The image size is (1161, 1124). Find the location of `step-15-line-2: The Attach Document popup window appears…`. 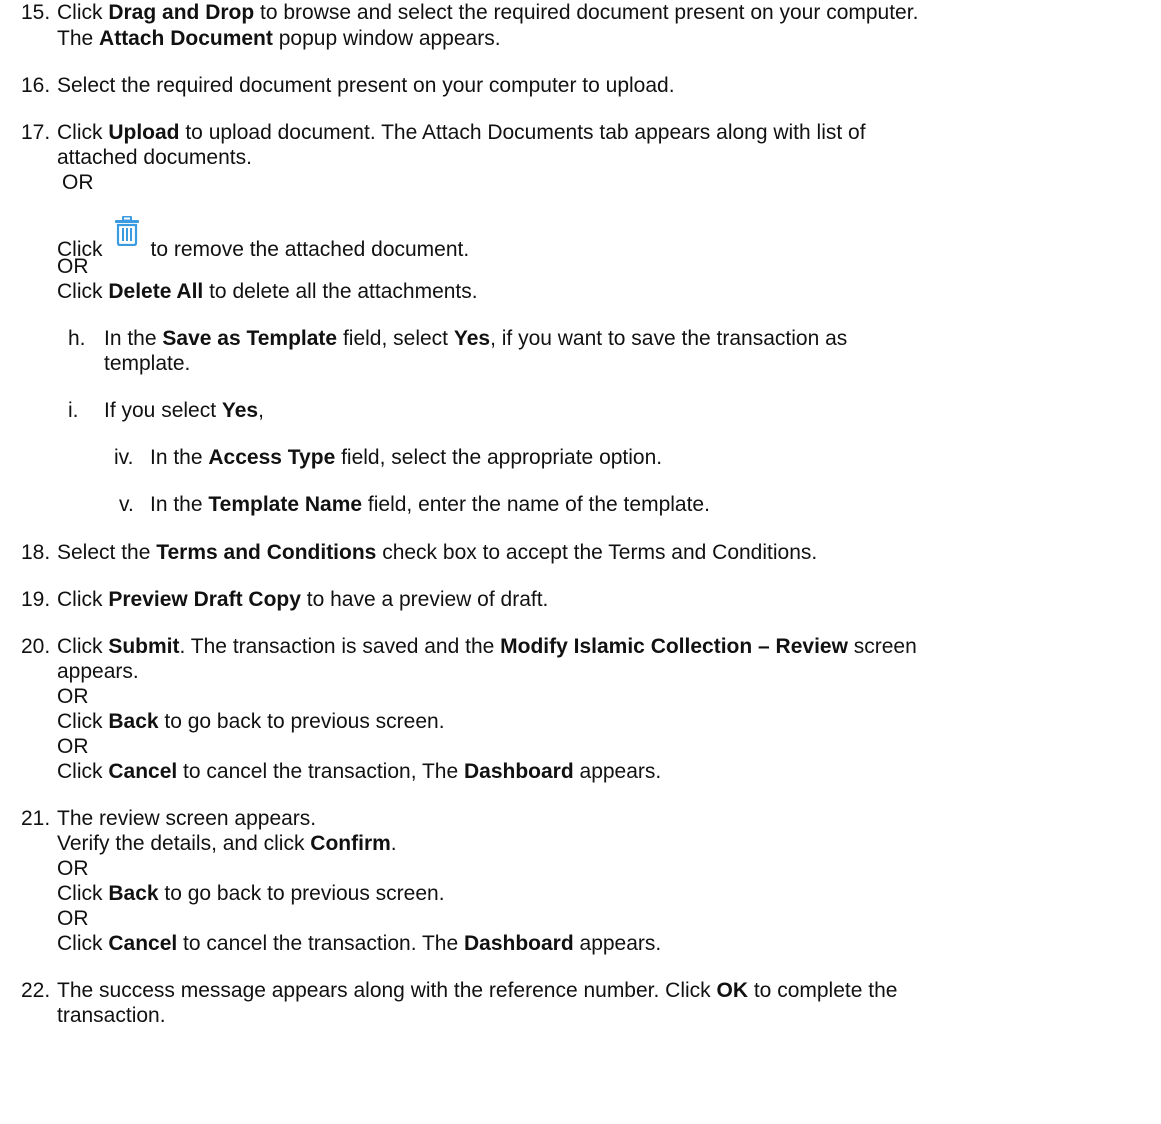

step-15-line-2: The Attach Document popup window appears… is located at coordinates (279, 38).